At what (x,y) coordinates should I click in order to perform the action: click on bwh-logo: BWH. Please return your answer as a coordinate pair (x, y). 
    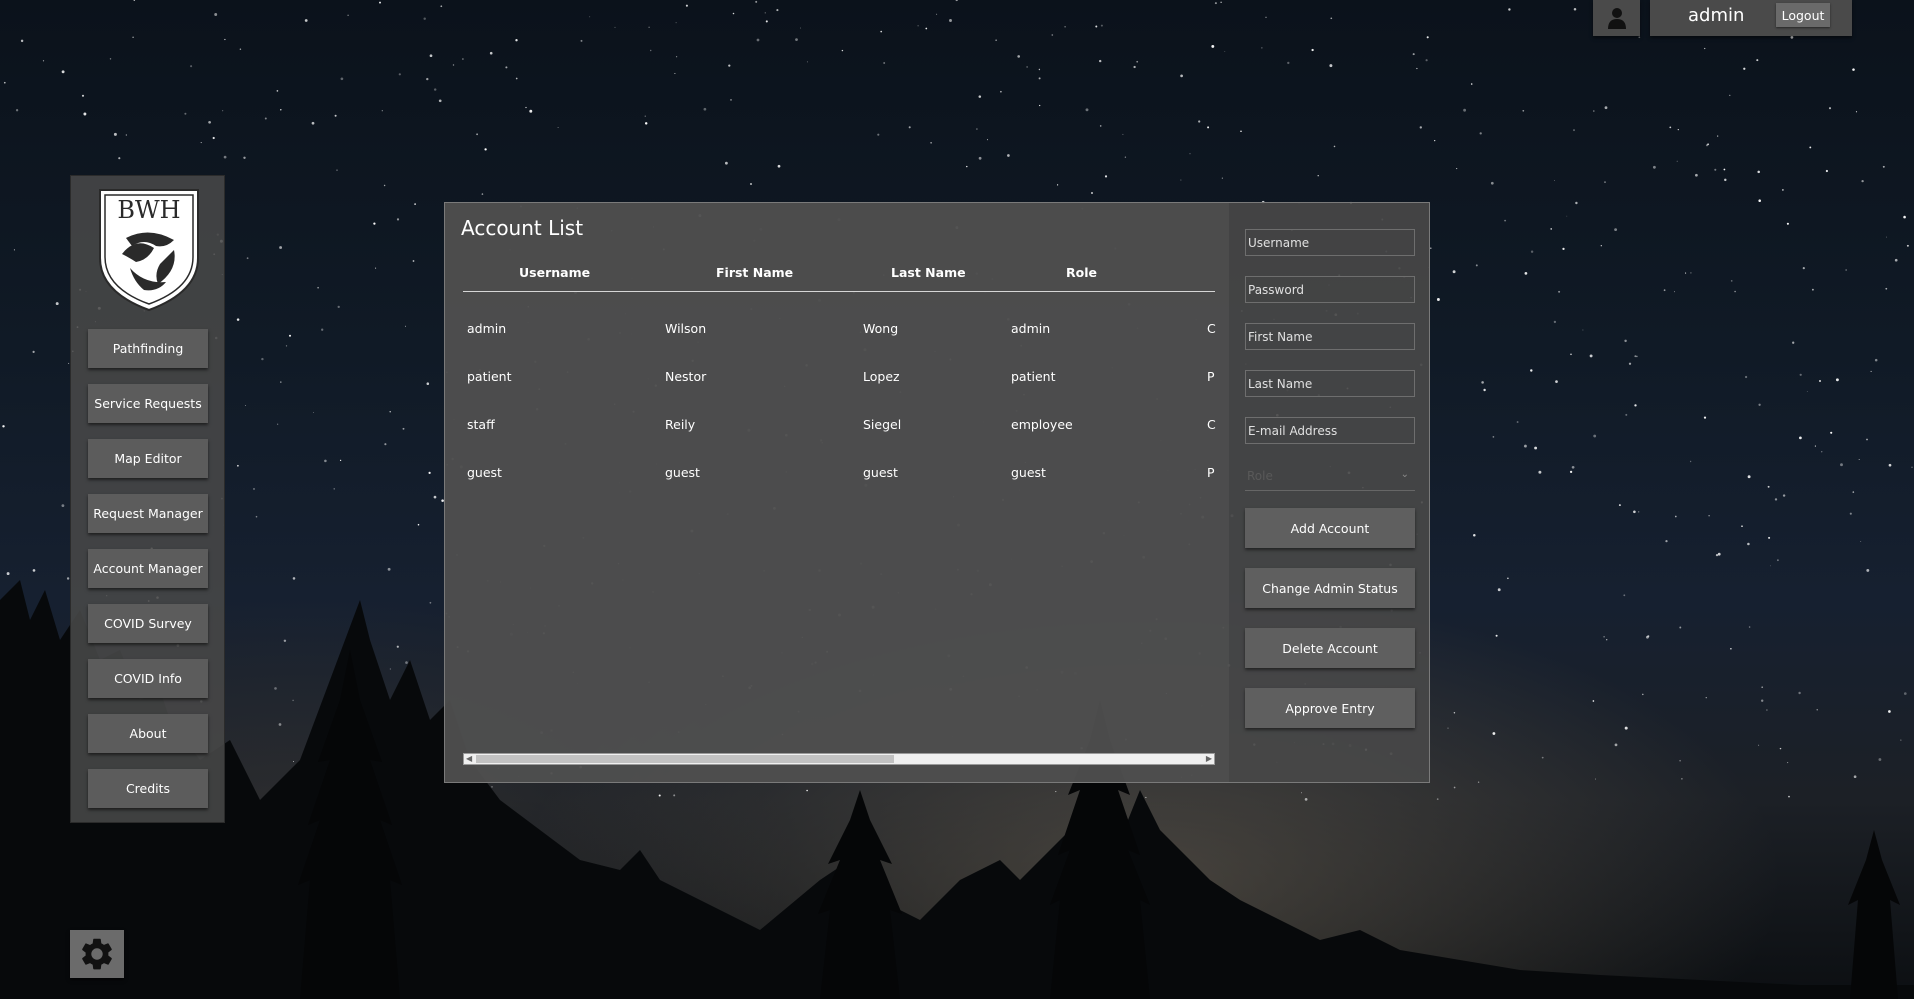
    Looking at the image, I should click on (149, 250).